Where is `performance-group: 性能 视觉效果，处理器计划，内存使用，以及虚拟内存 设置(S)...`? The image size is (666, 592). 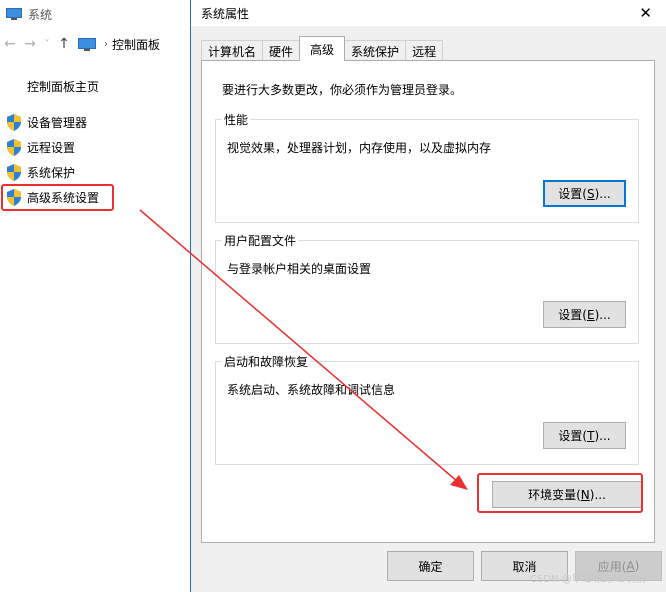 performance-group: 性能 视觉效果，处理器计划，内存使用，以及虚拟内存 设置(S)... is located at coordinates (427, 167).